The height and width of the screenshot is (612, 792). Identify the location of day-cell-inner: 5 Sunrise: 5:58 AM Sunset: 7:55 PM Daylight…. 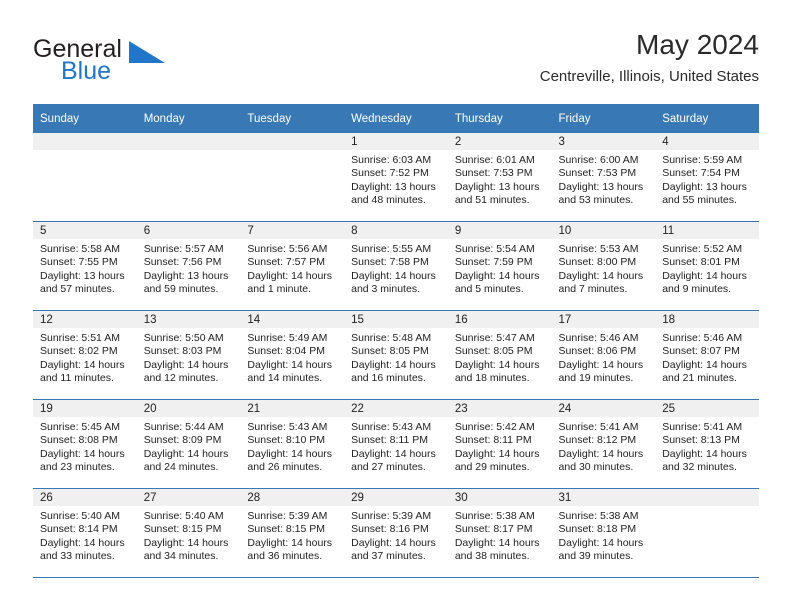
(85, 266).